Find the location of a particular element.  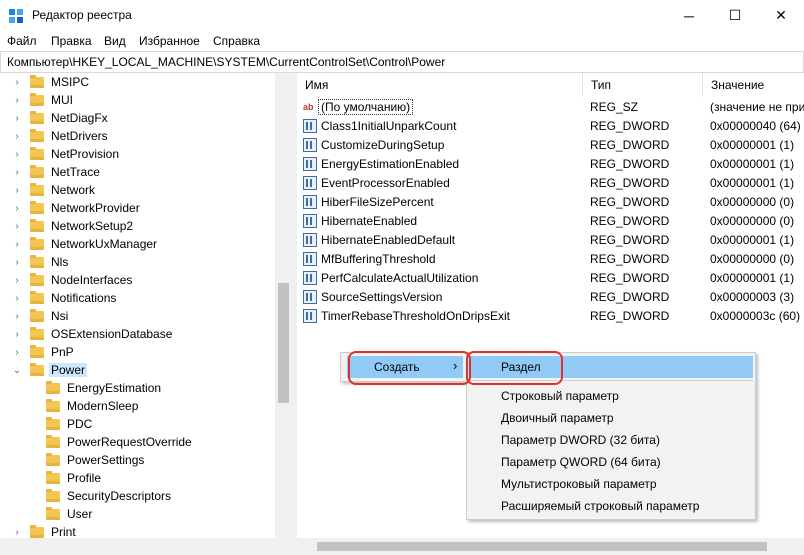

tree-vertical-scrollbar is located at coordinates (283, 306).